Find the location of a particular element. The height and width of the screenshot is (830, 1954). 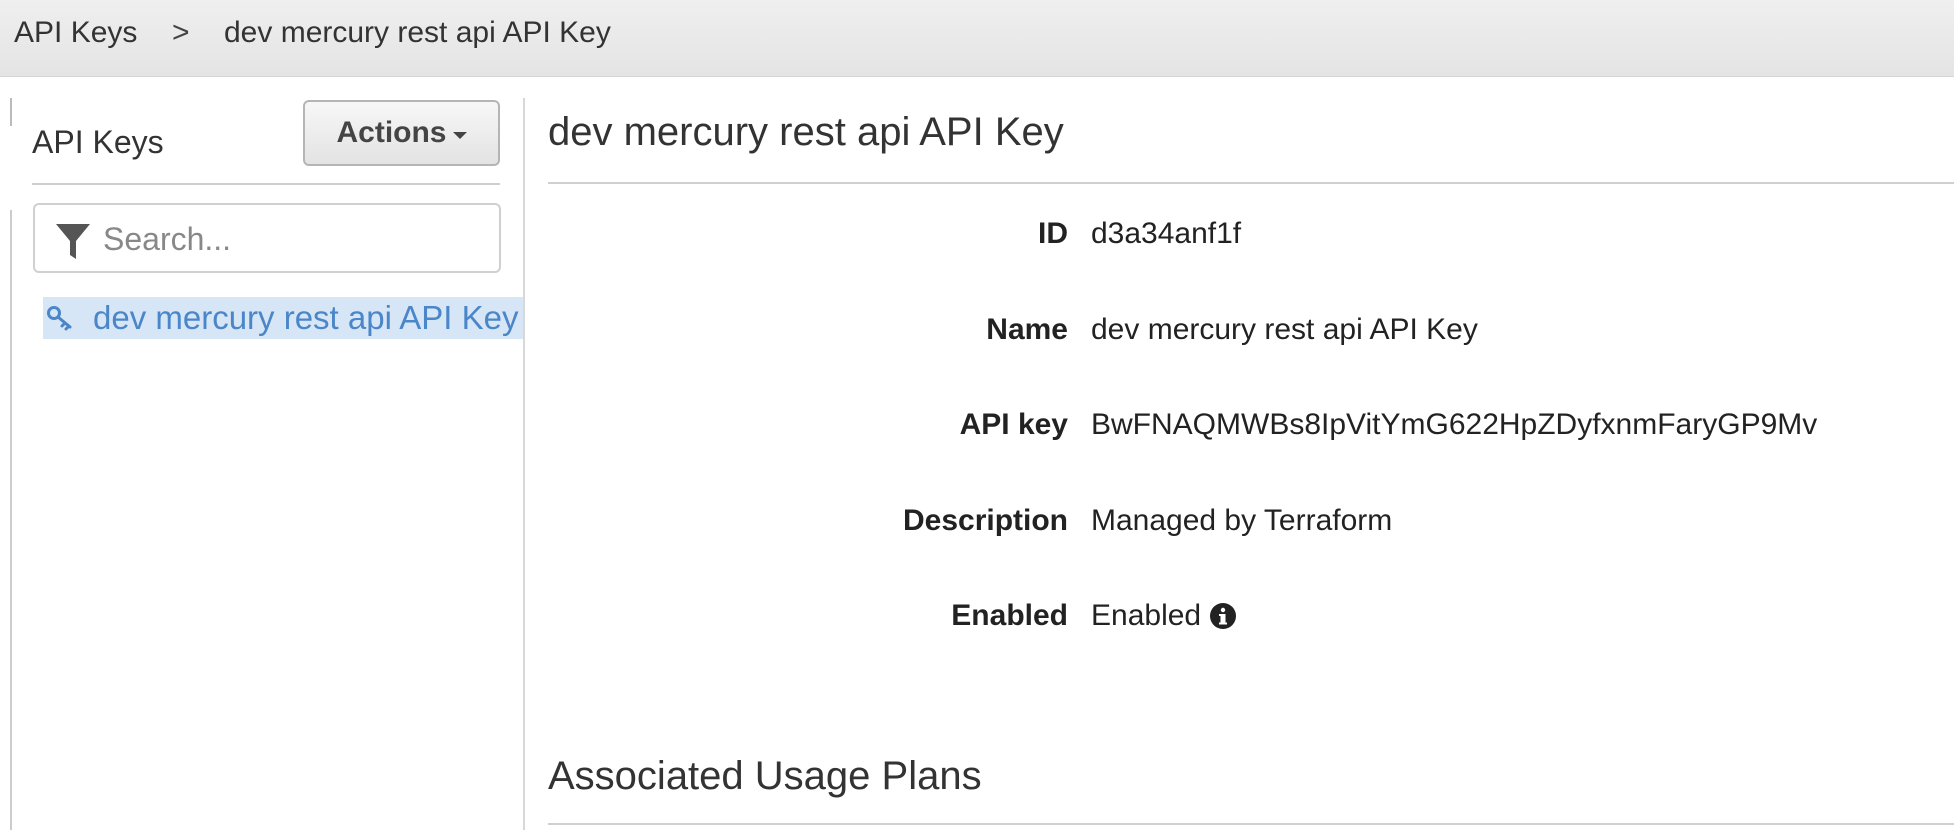

search-input is located at coordinates (293, 239).